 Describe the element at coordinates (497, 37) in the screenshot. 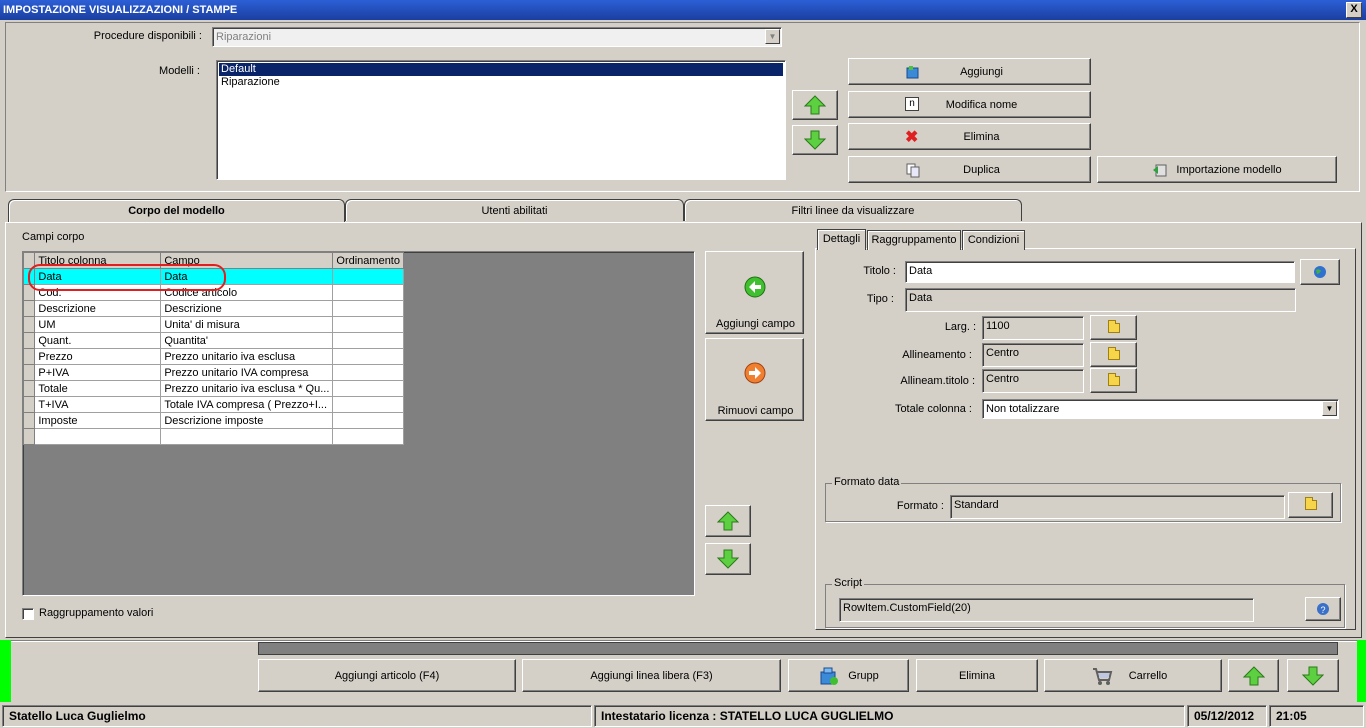

I see `procedure-dropdown: Riparazioni ▼` at that location.